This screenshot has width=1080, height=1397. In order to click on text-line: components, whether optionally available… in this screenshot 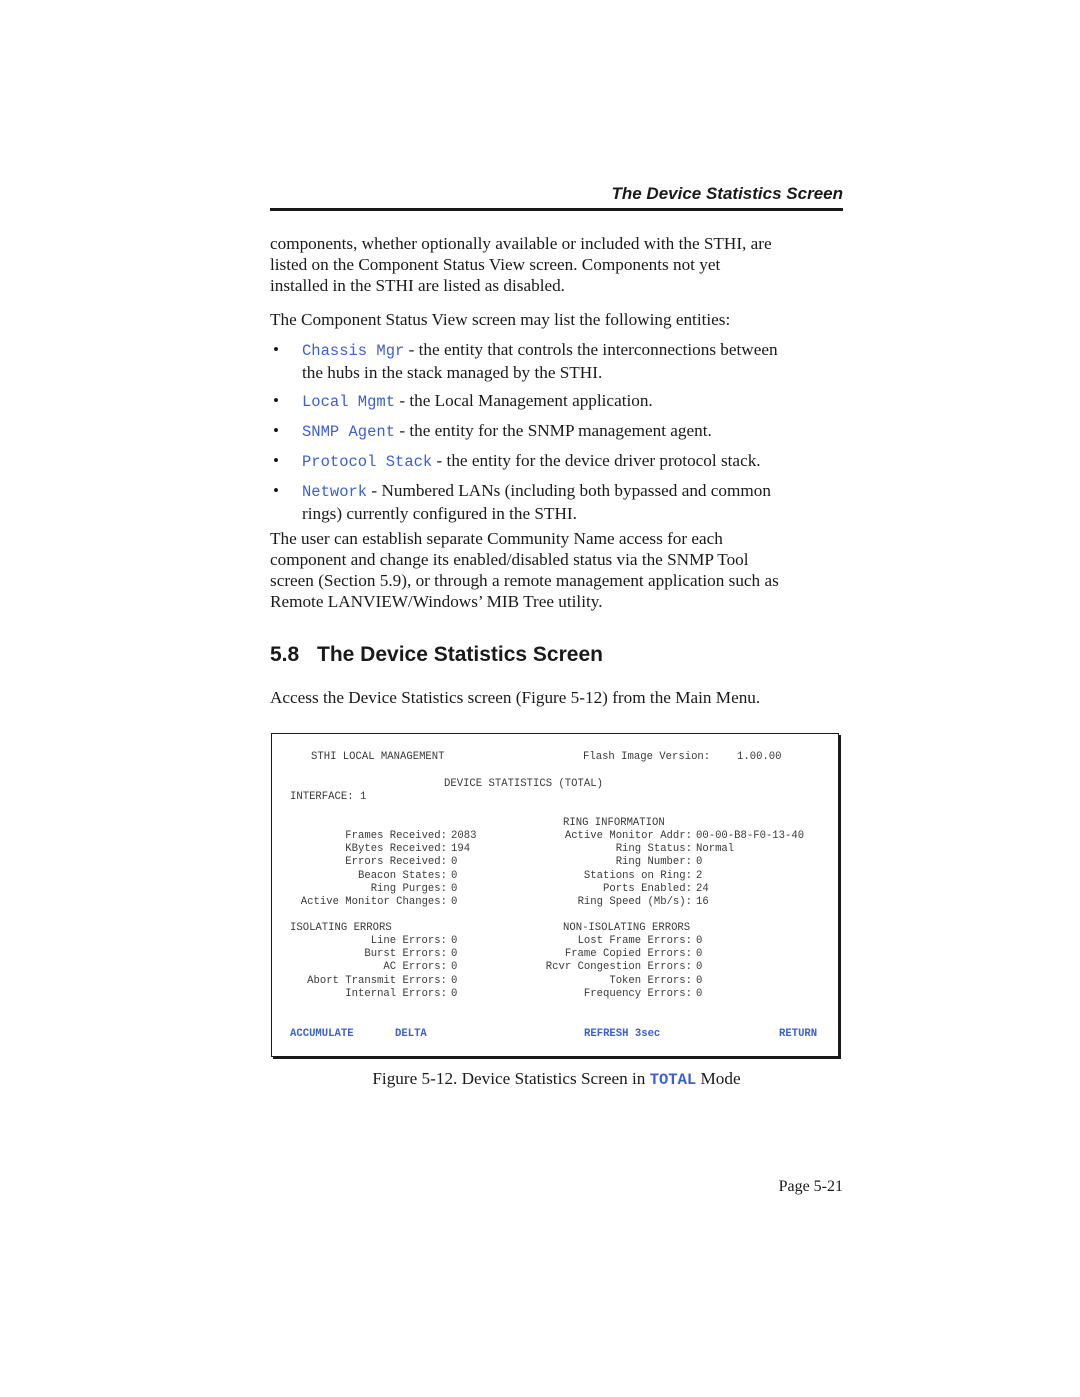, I will do `click(521, 243)`.